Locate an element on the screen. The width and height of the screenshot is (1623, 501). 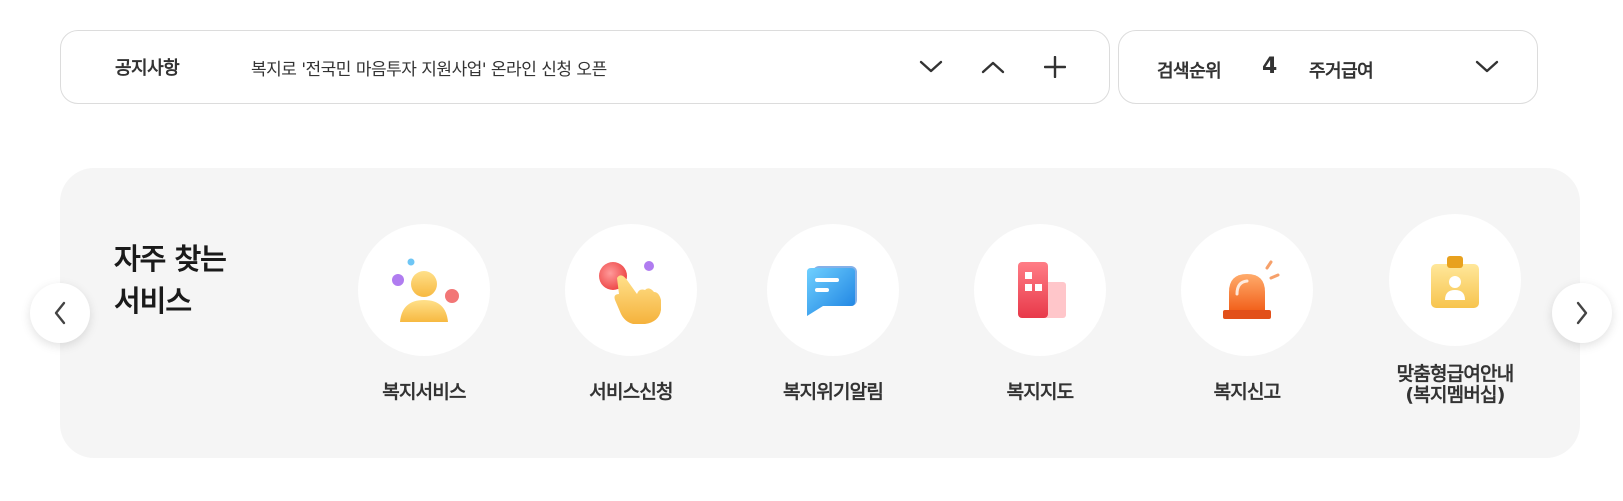
notice-prev-button is located at coordinates (993, 67).